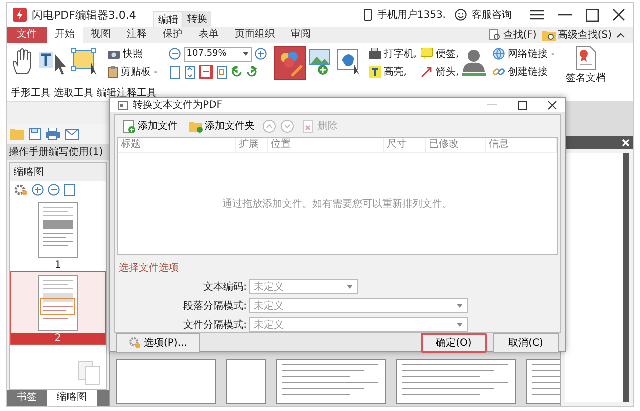  I want to click on sign-document-button: 签名文档, so click(586, 65).